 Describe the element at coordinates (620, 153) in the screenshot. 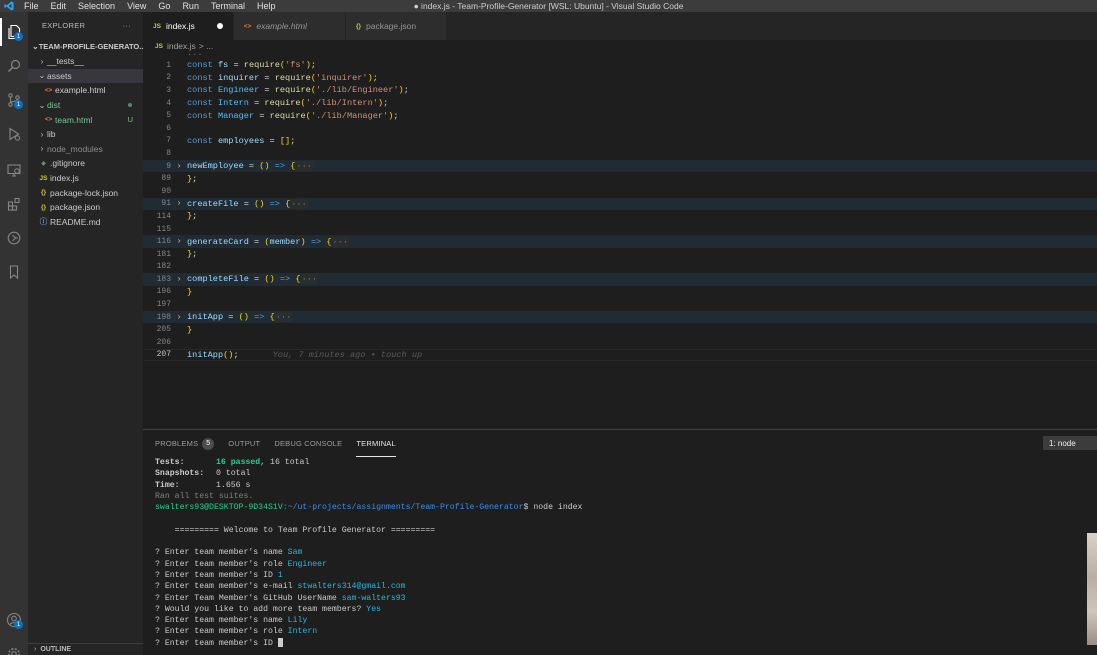

I see `code-line: 8` at that location.